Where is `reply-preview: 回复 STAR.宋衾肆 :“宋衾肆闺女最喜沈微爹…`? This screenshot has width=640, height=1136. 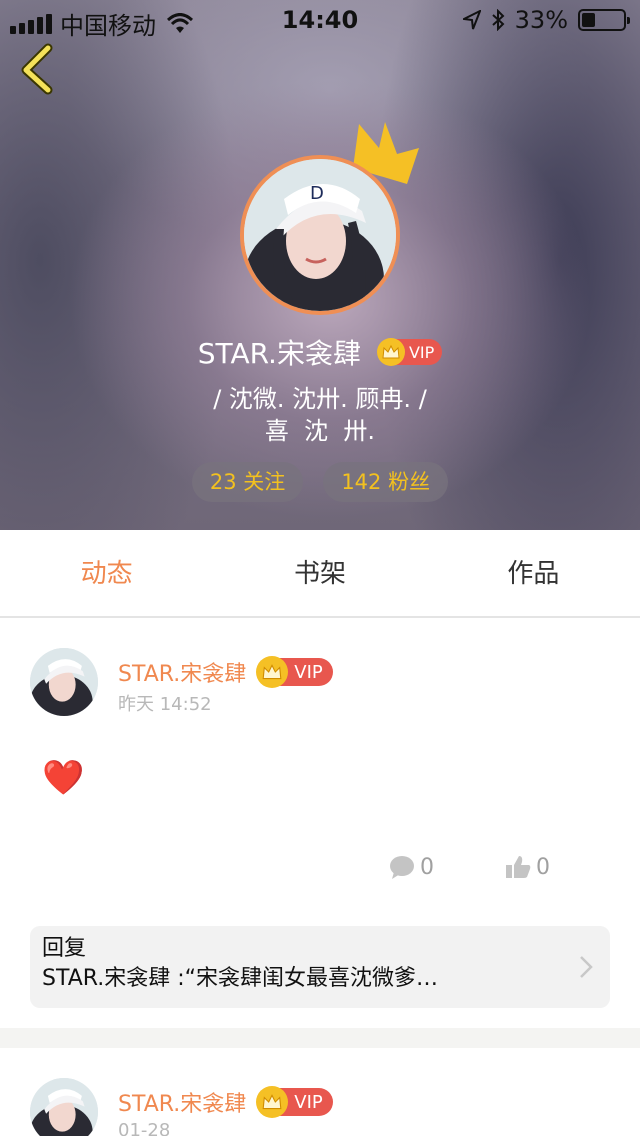
reply-preview: 回复 STAR.宋衾肆 :“宋衾肆闺女最喜沈微爹… is located at coordinates (320, 967).